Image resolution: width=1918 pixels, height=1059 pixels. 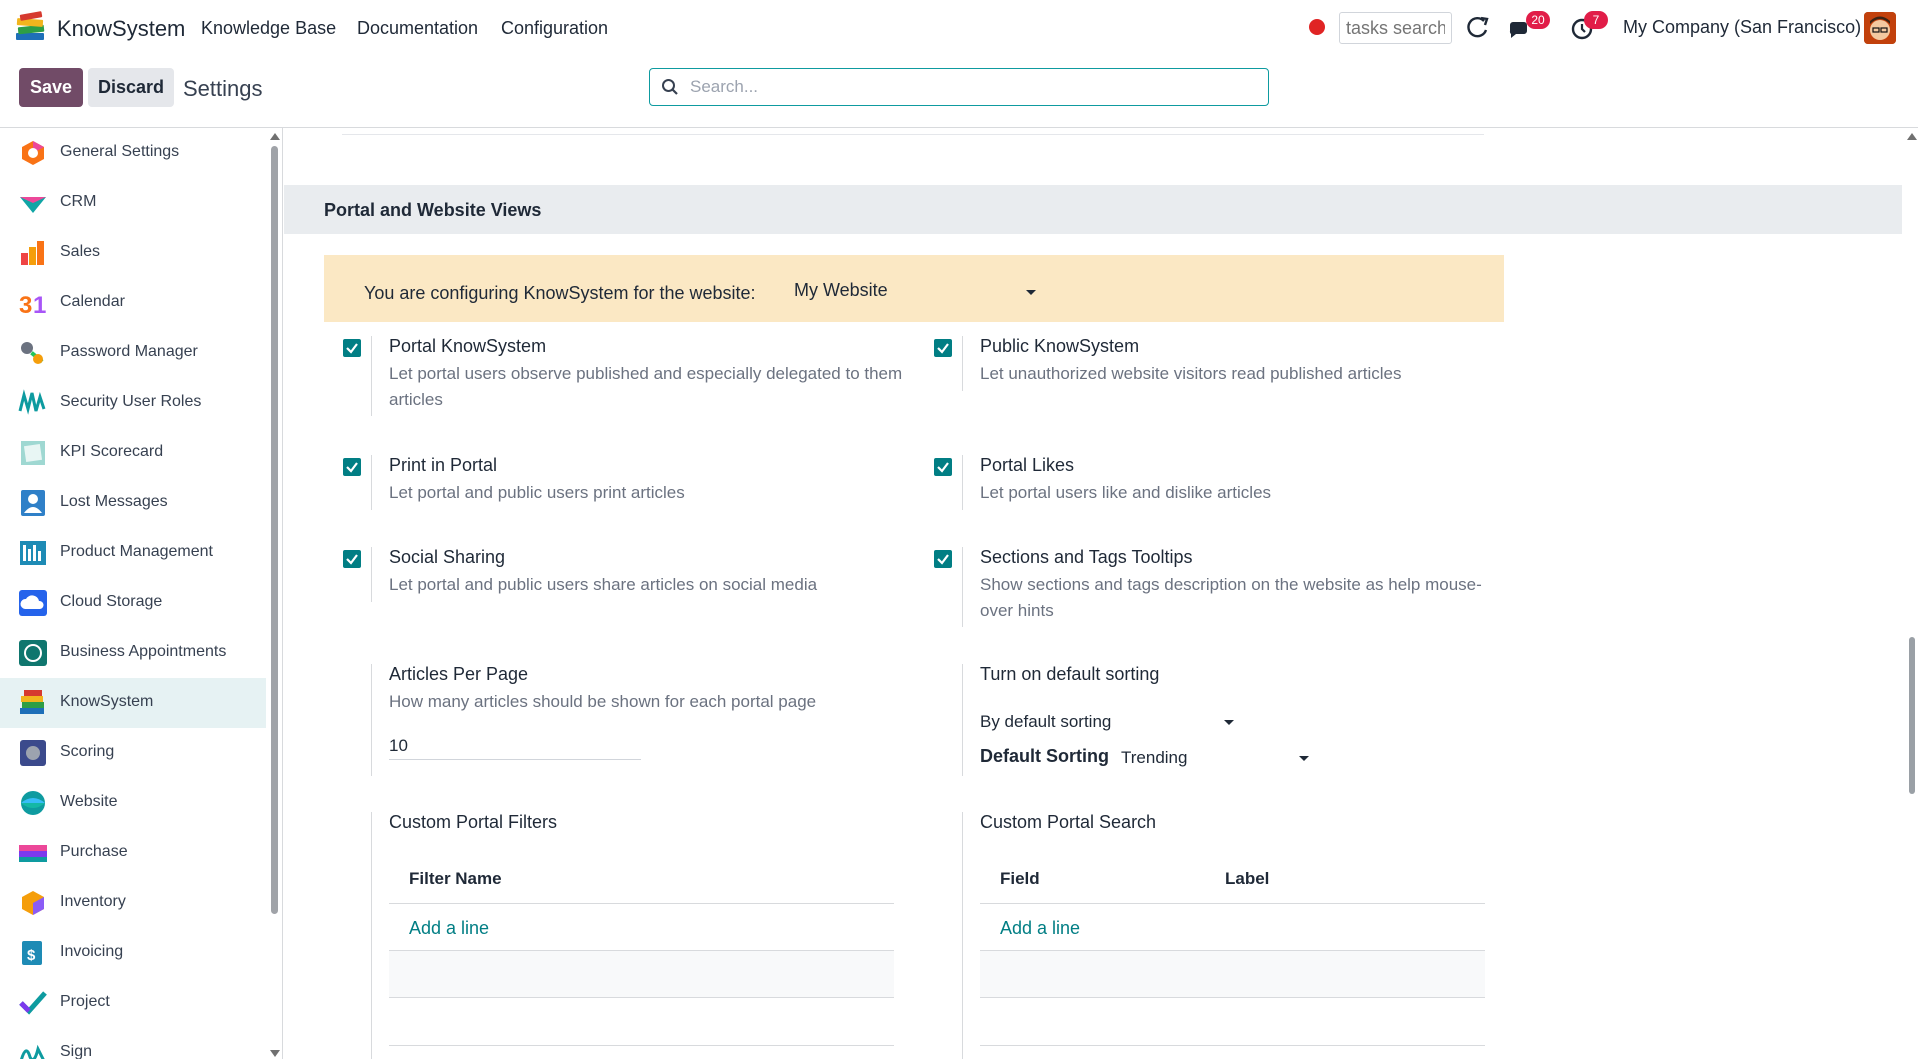 I want to click on scroll-down-arrow-icon, so click(x=275, y=1053).